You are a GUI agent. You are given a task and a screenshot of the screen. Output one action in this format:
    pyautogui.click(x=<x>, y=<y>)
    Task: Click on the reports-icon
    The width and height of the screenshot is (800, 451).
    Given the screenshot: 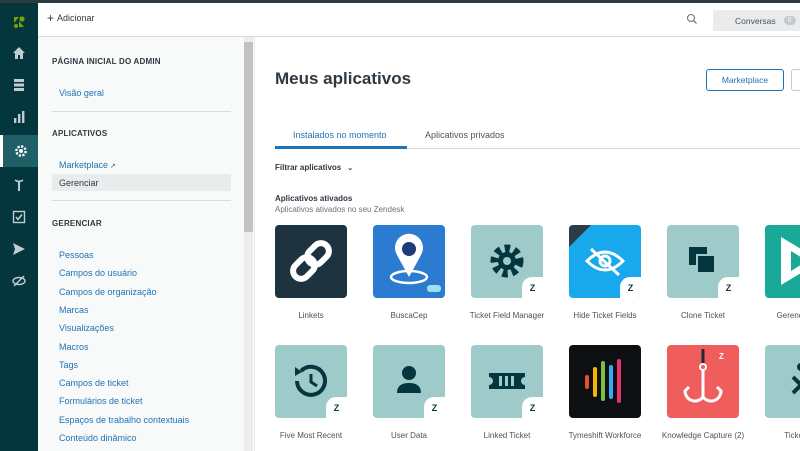 What is the action you would take?
    pyautogui.click(x=19, y=117)
    